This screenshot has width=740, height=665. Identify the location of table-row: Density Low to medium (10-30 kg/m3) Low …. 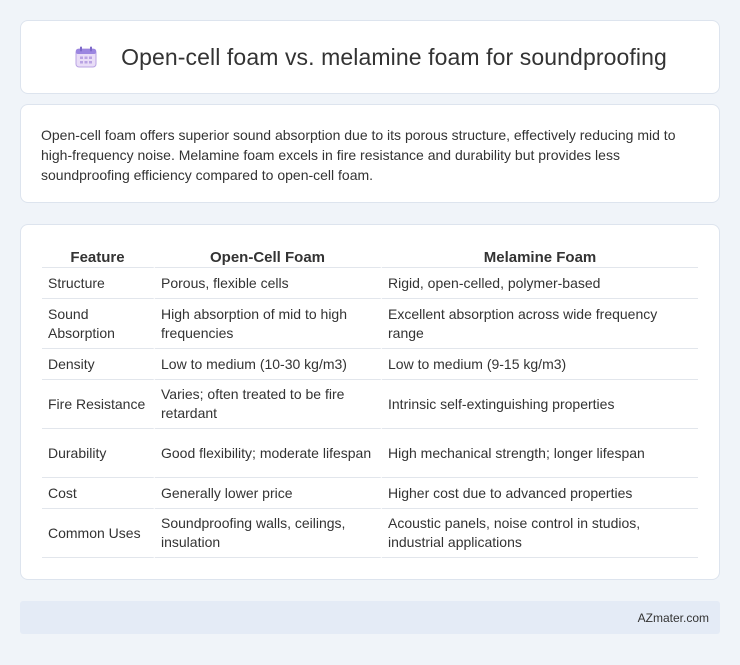
(370, 364).